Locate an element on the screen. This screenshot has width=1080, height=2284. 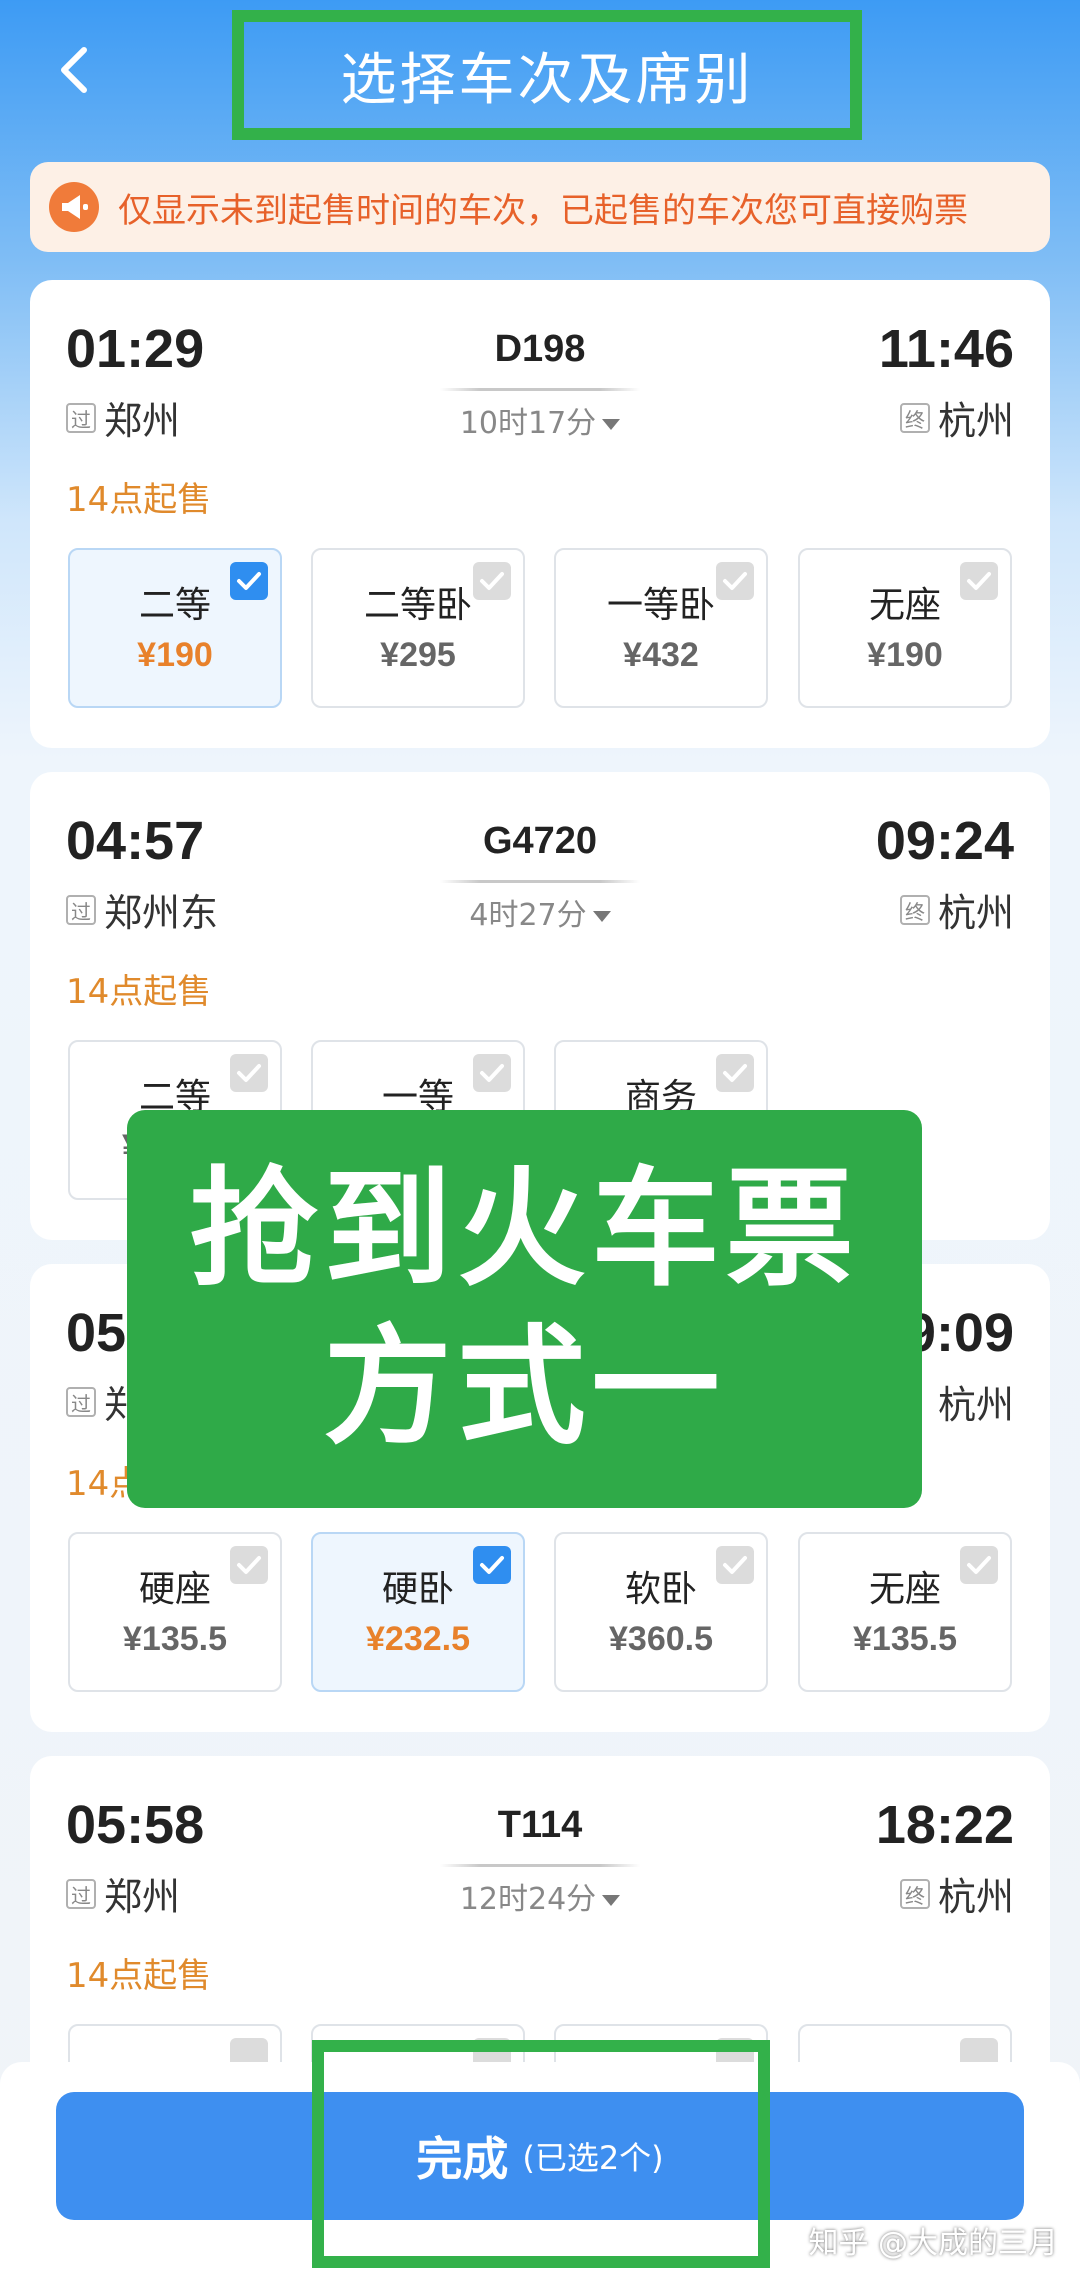
seat-price: ¥360.5 is located at coordinates (661, 1639).